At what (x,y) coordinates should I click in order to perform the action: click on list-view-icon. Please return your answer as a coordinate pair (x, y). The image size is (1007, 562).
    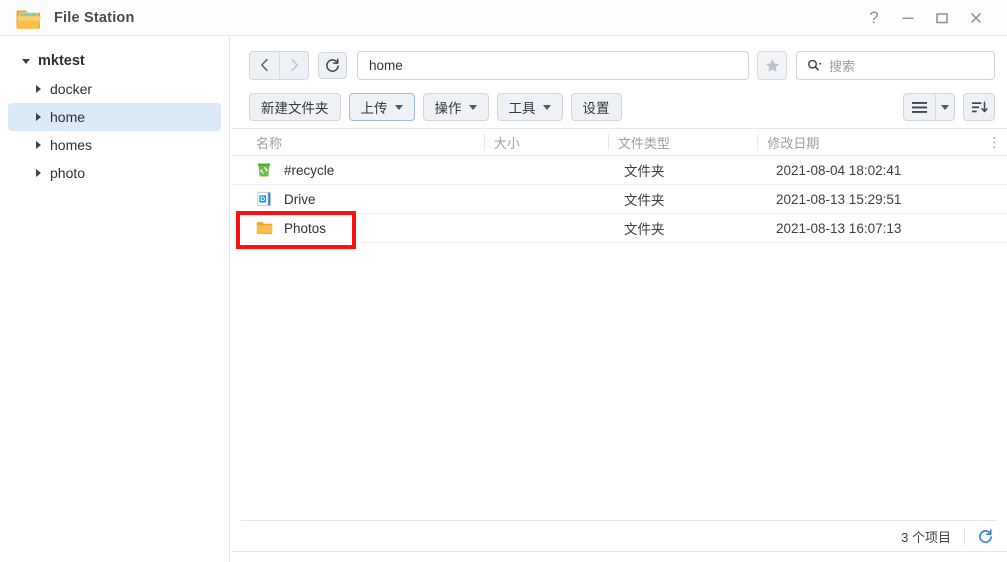
    Looking at the image, I should click on (919, 107).